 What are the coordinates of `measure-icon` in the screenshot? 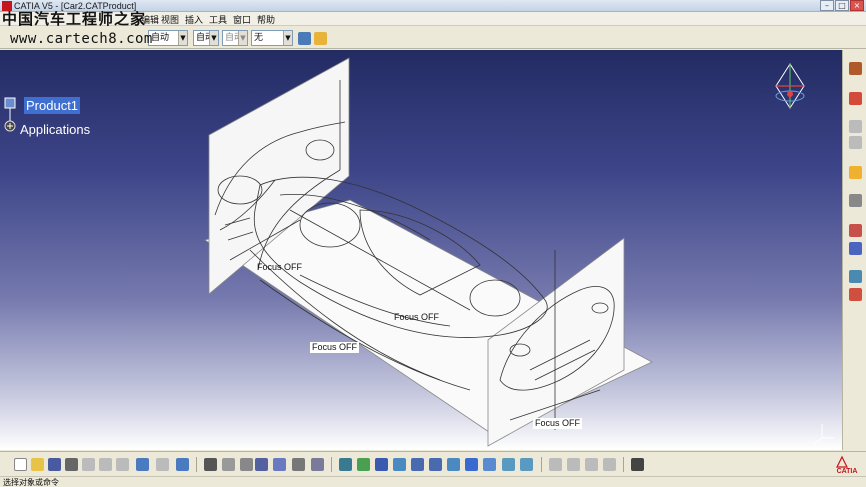 It's located at (555, 464).